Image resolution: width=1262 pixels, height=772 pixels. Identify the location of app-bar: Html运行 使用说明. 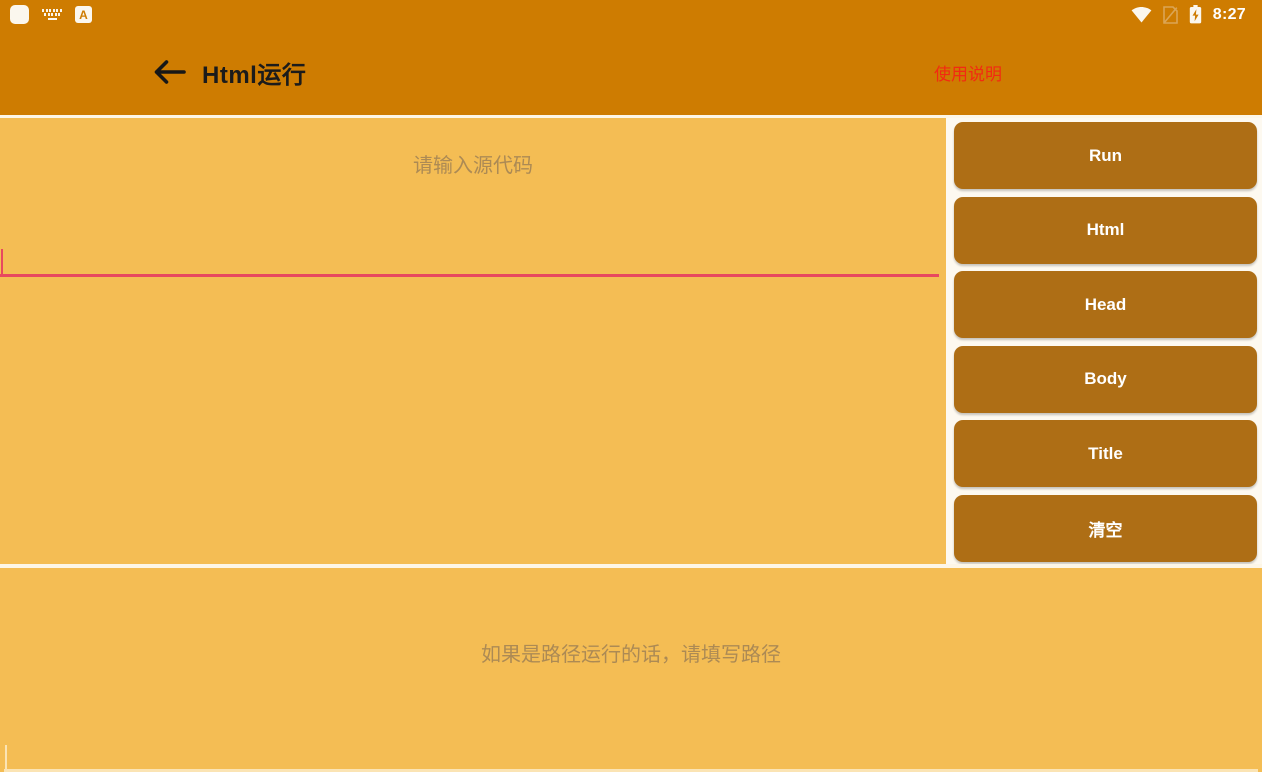
(631, 72).